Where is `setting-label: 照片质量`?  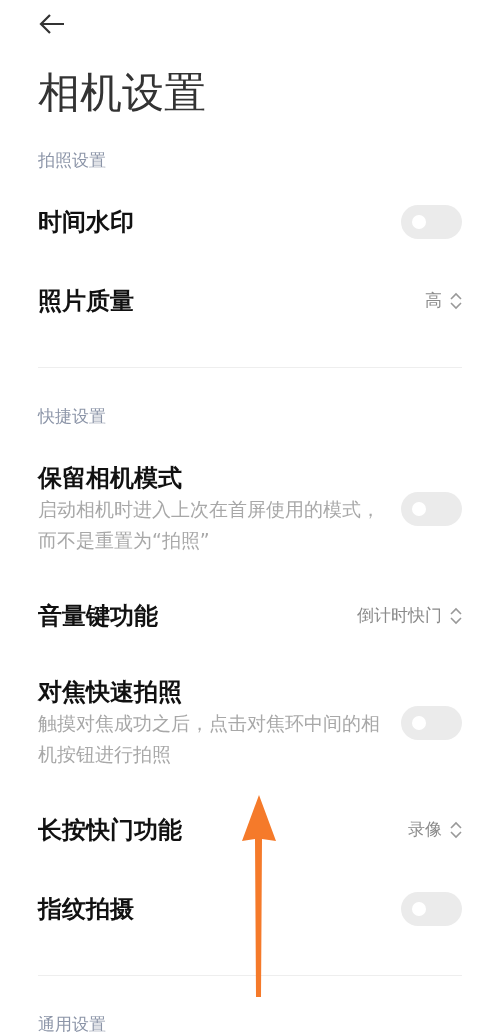
setting-label: 照片质量 is located at coordinates (86, 301).